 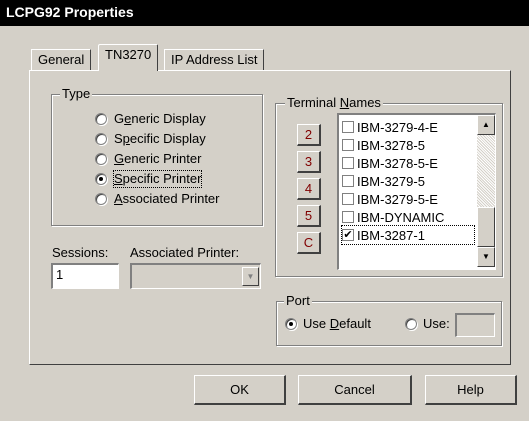 I want to click on list-item-label: IBM-3279-5-E, so click(x=397, y=199).